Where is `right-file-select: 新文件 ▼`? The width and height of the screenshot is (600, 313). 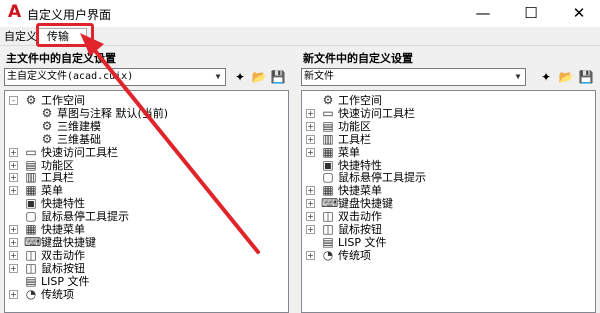
right-file-select: 新文件 ▼ is located at coordinates (413, 77).